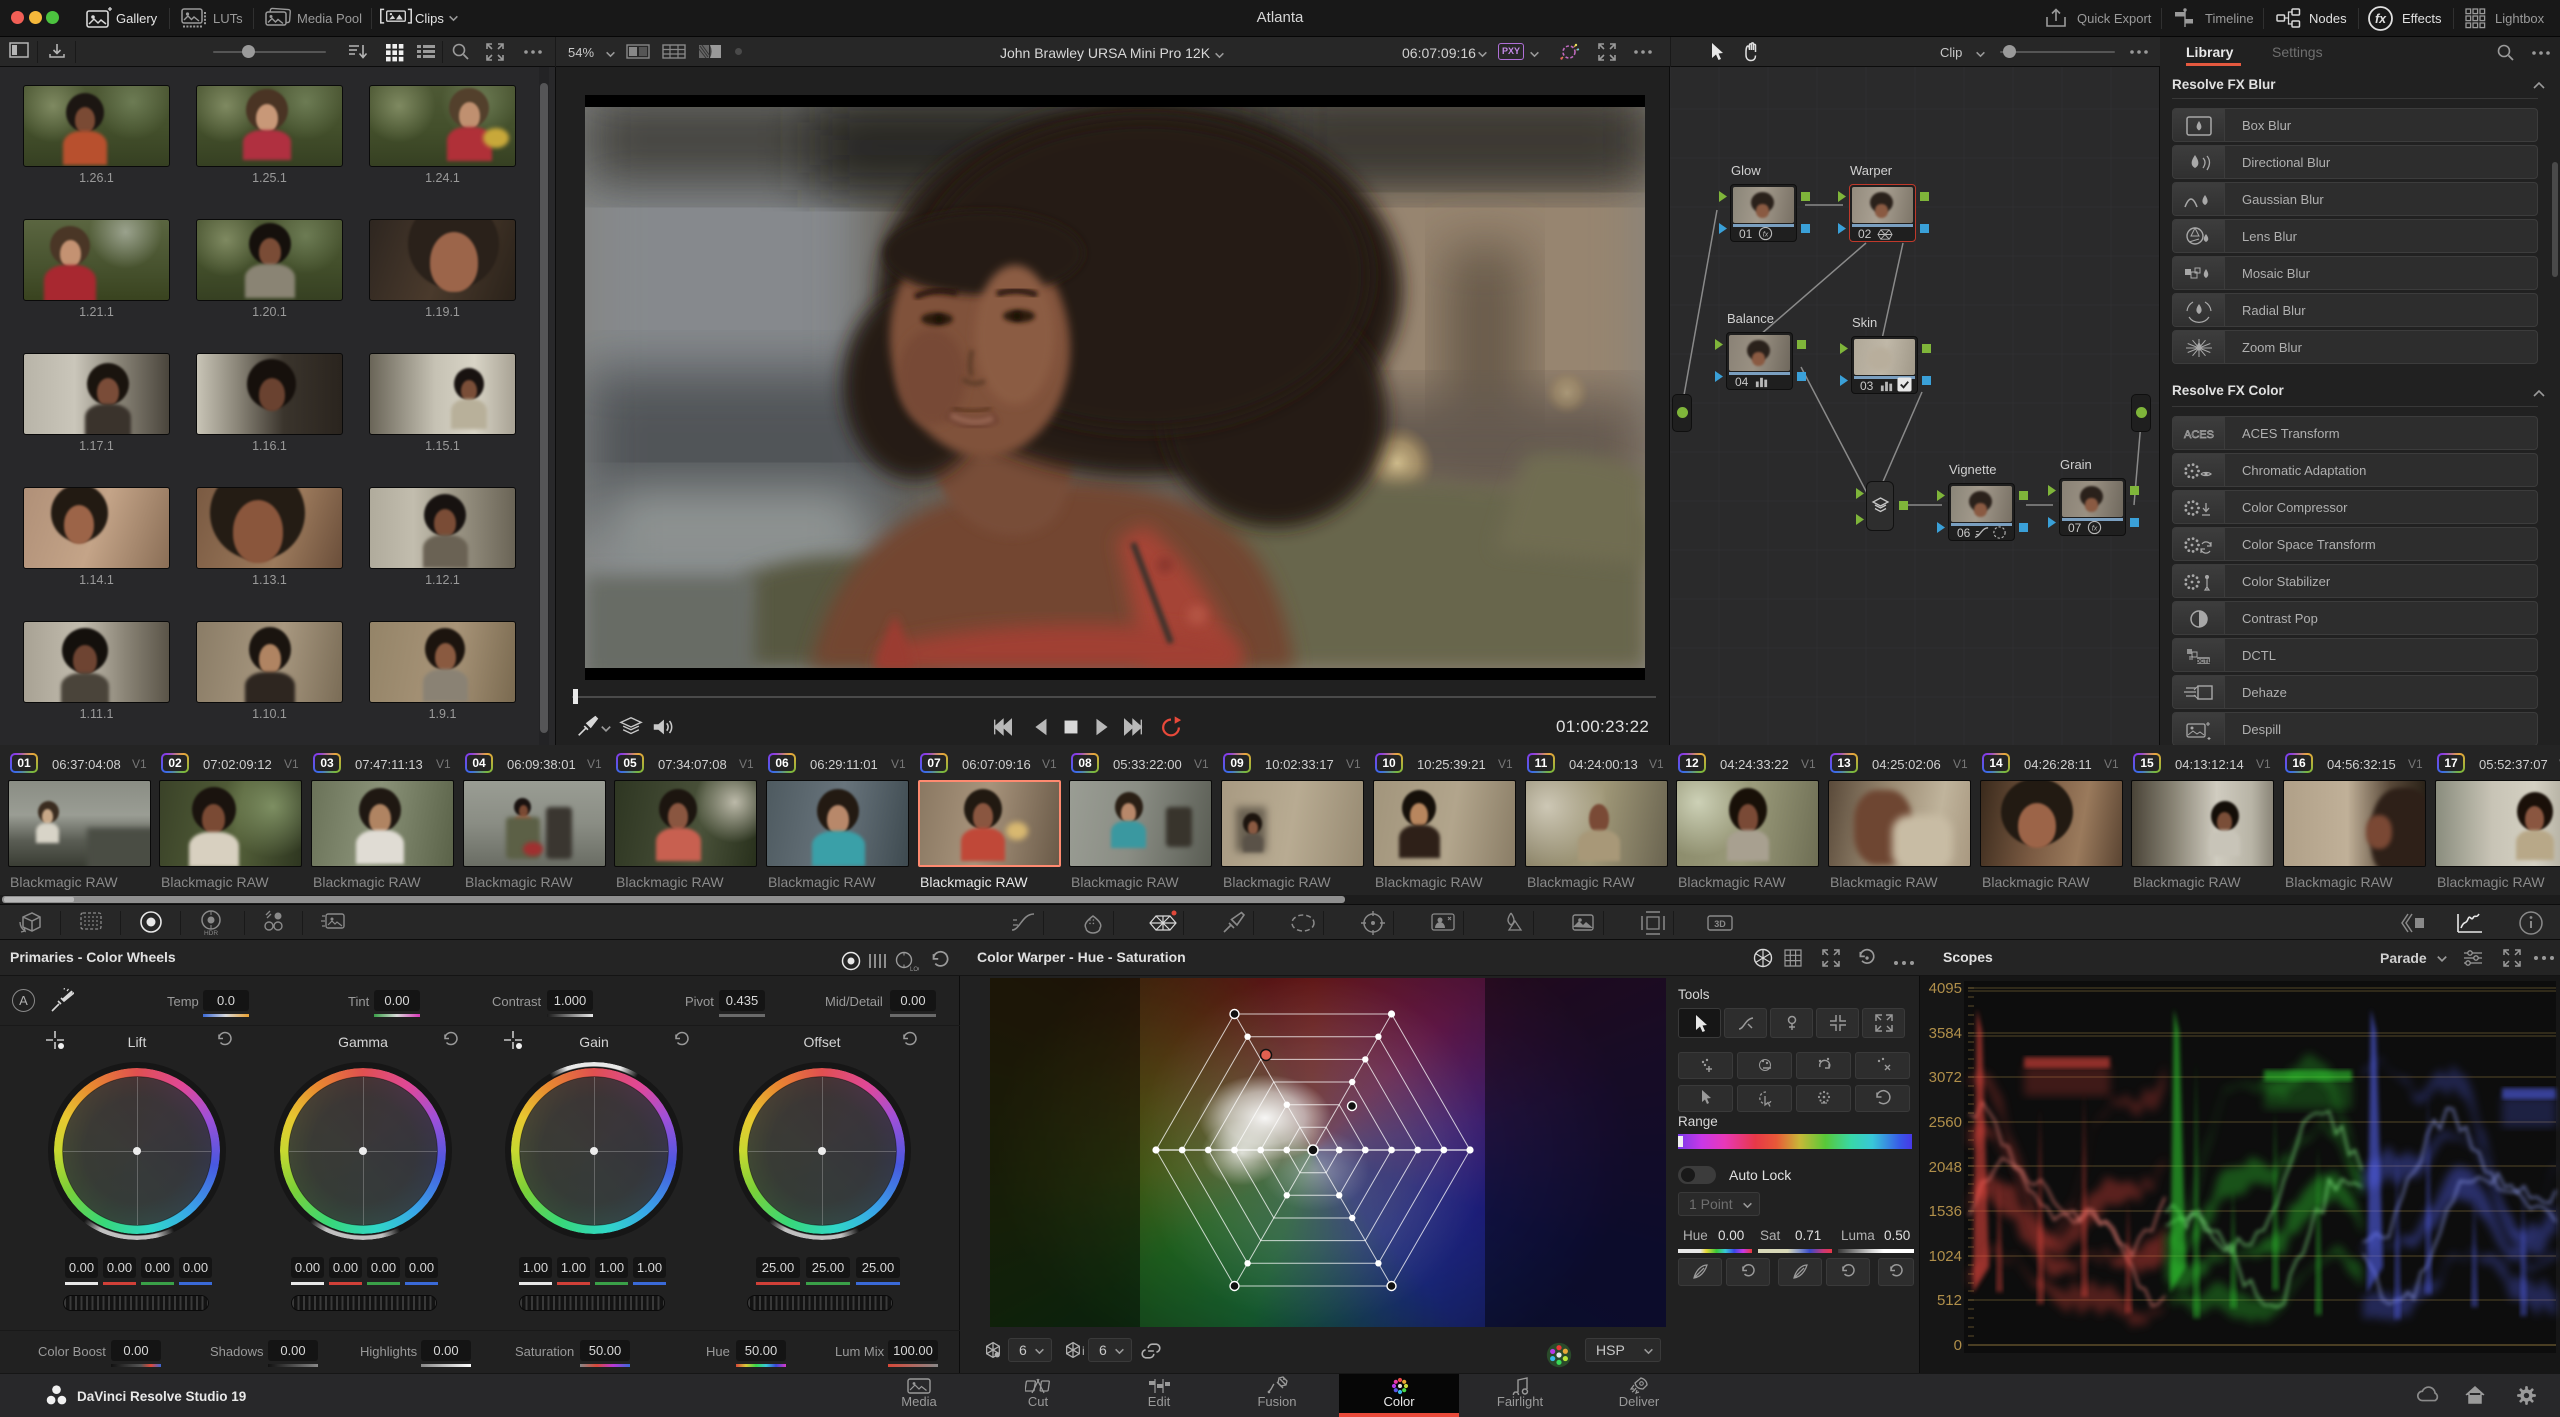  I want to click on svg-text: HDR, so click(211, 933).